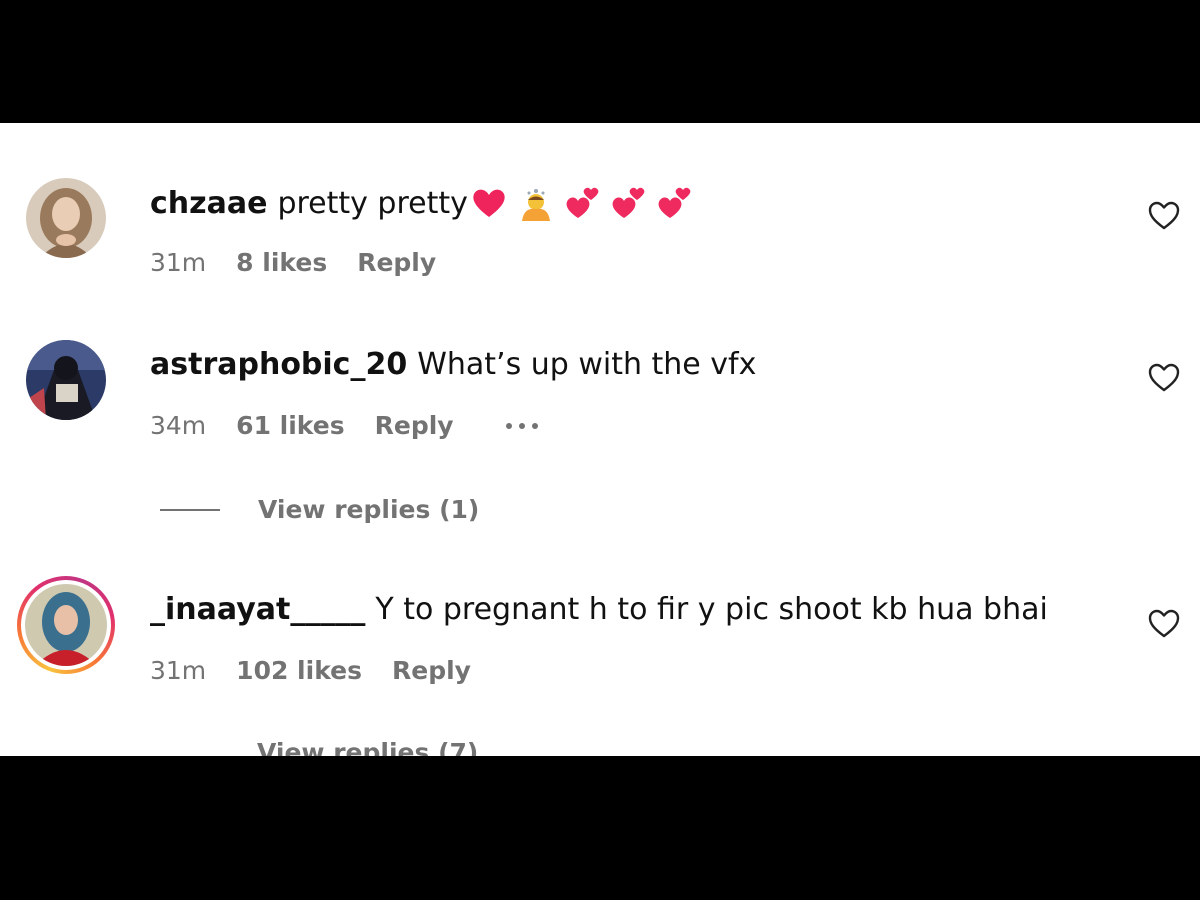 The image size is (1200, 900). I want to click on comment-meta: 34m 61 likes Reply, so click(344, 425).